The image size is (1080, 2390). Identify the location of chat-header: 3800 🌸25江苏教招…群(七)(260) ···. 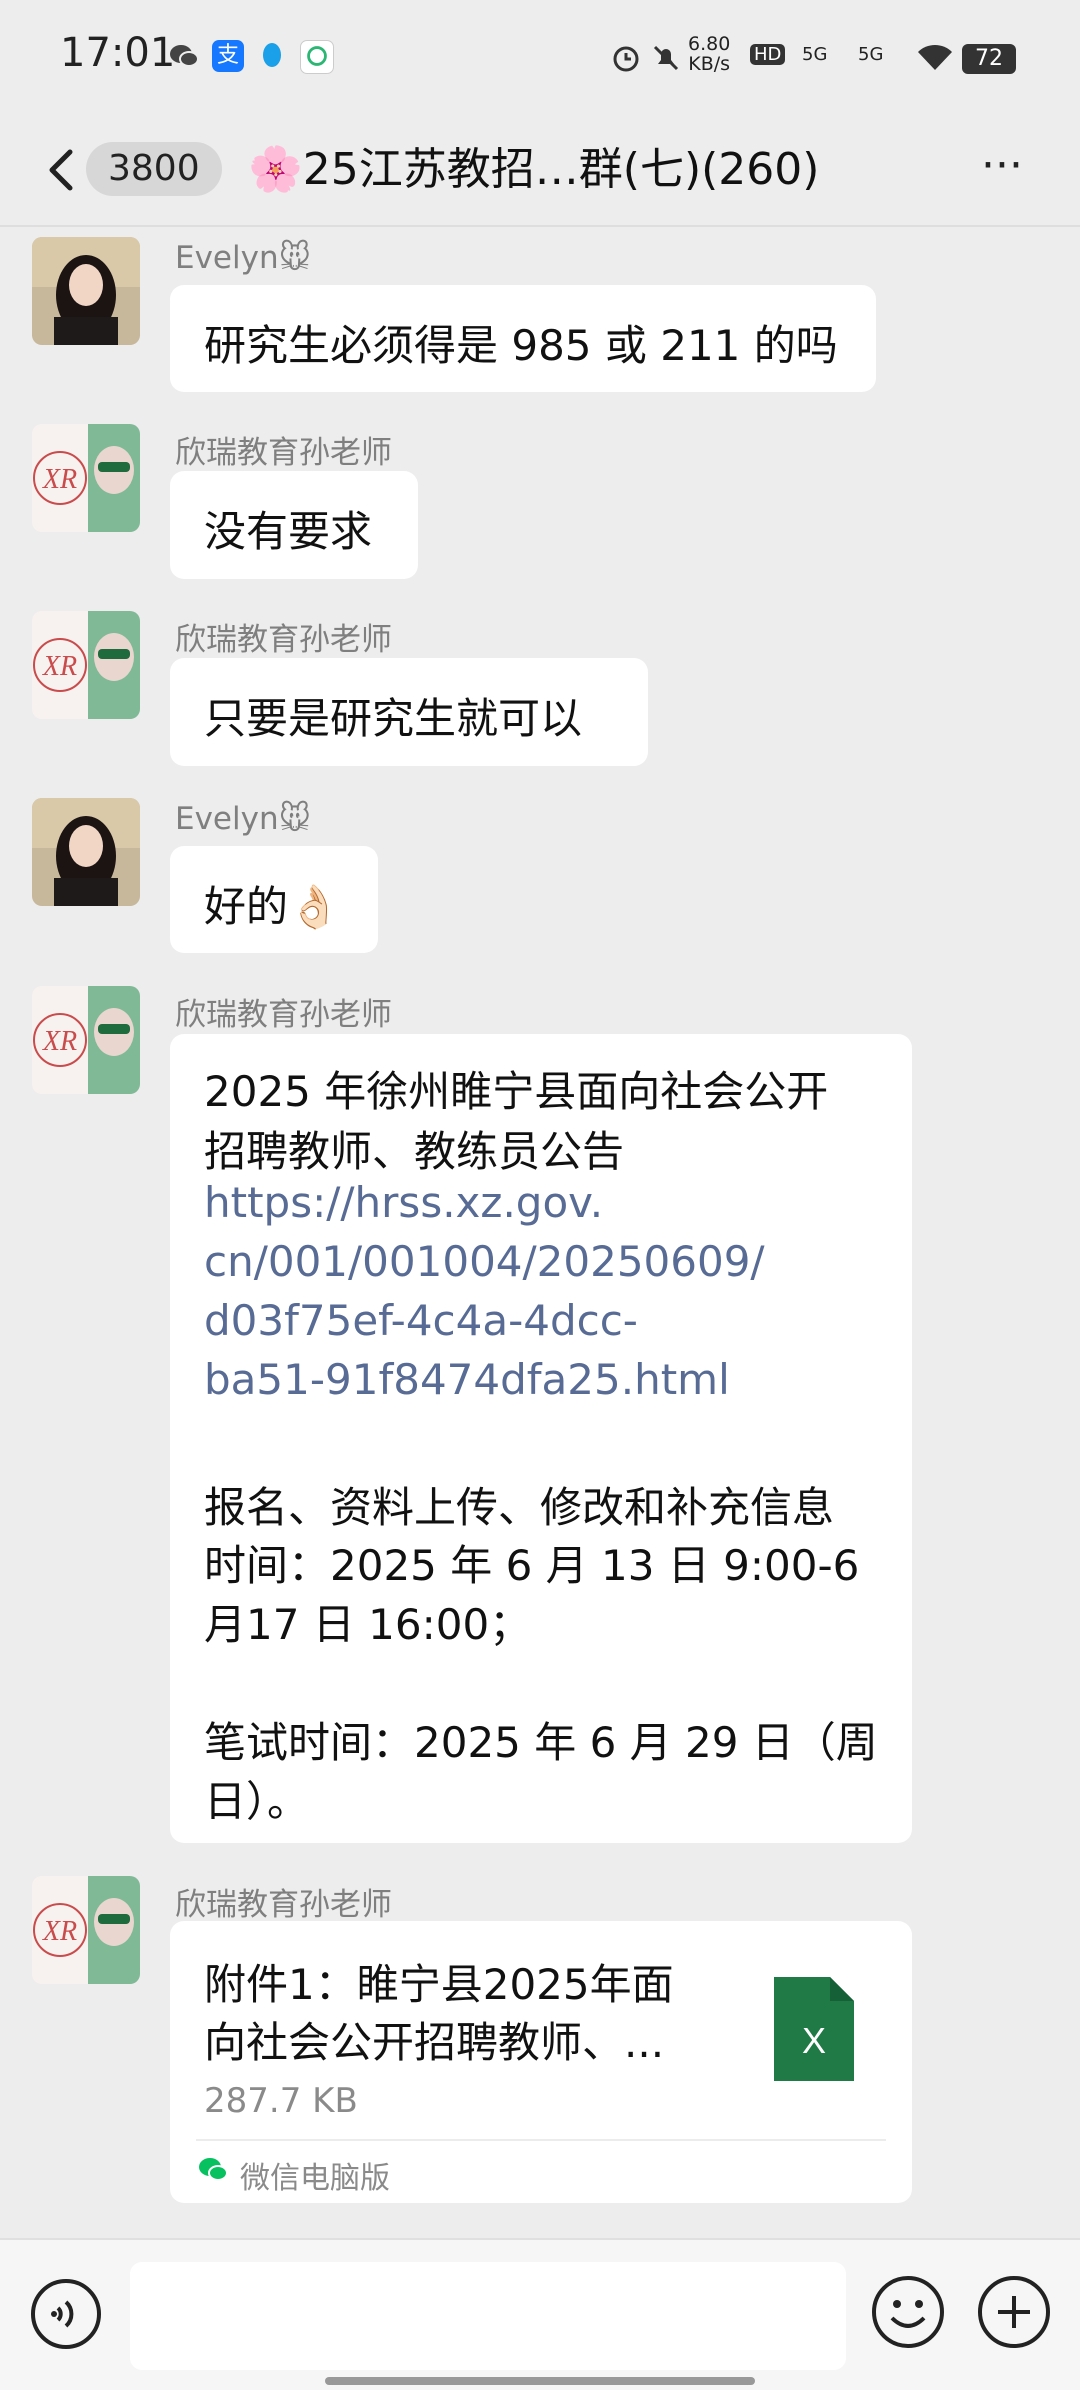
(540, 170).